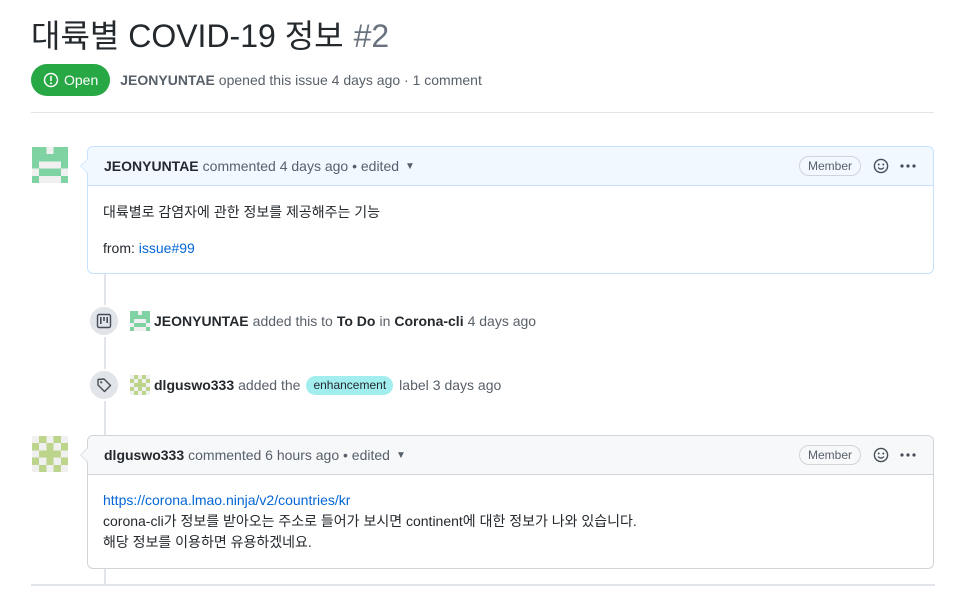  I want to click on state-badge: Open, so click(71, 80).